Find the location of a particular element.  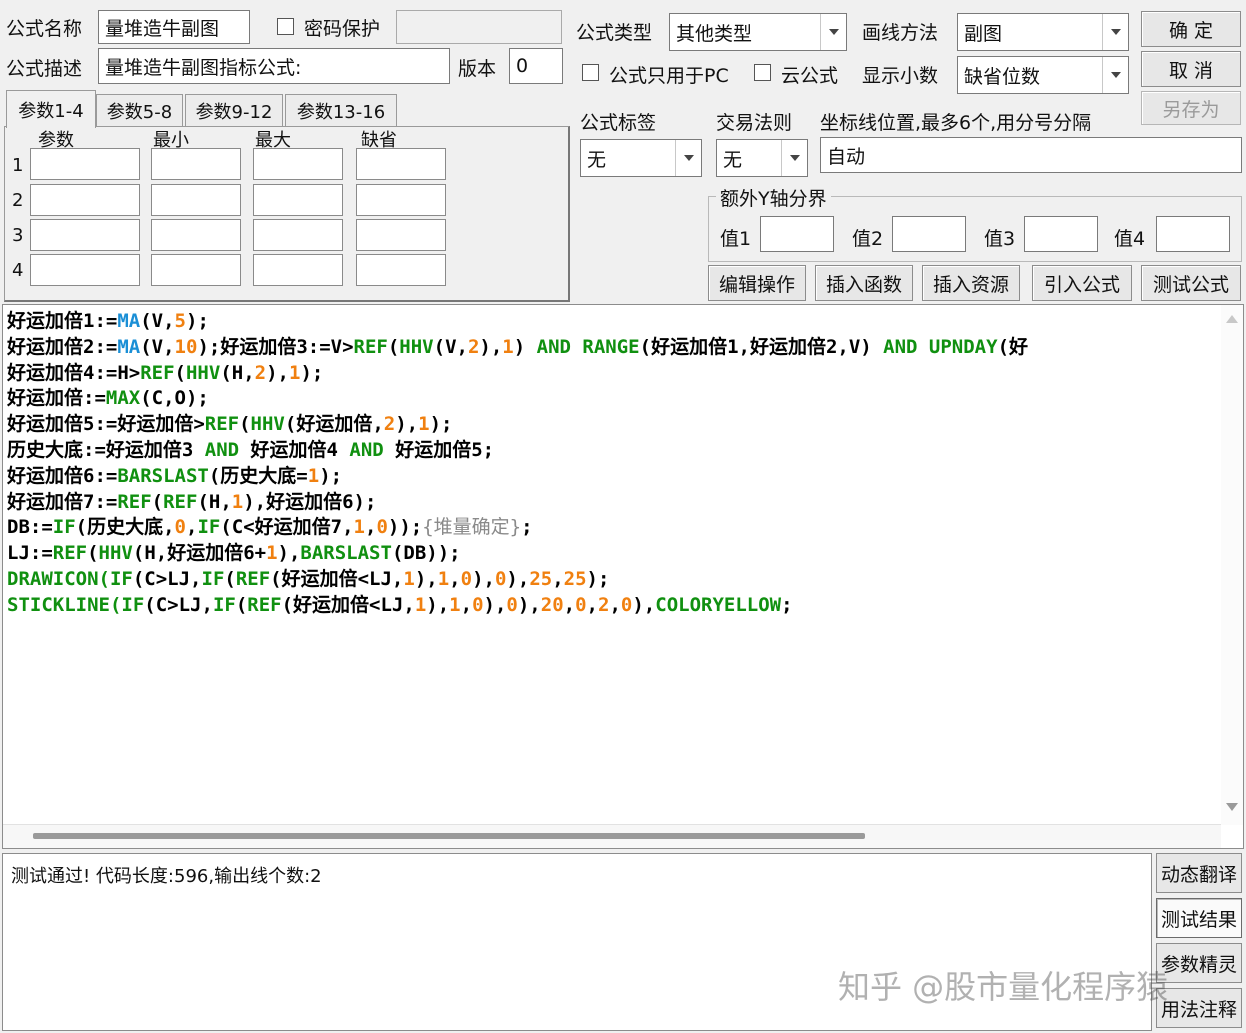

tab-params-13-16: 参数13-16 is located at coordinates (341, 110).